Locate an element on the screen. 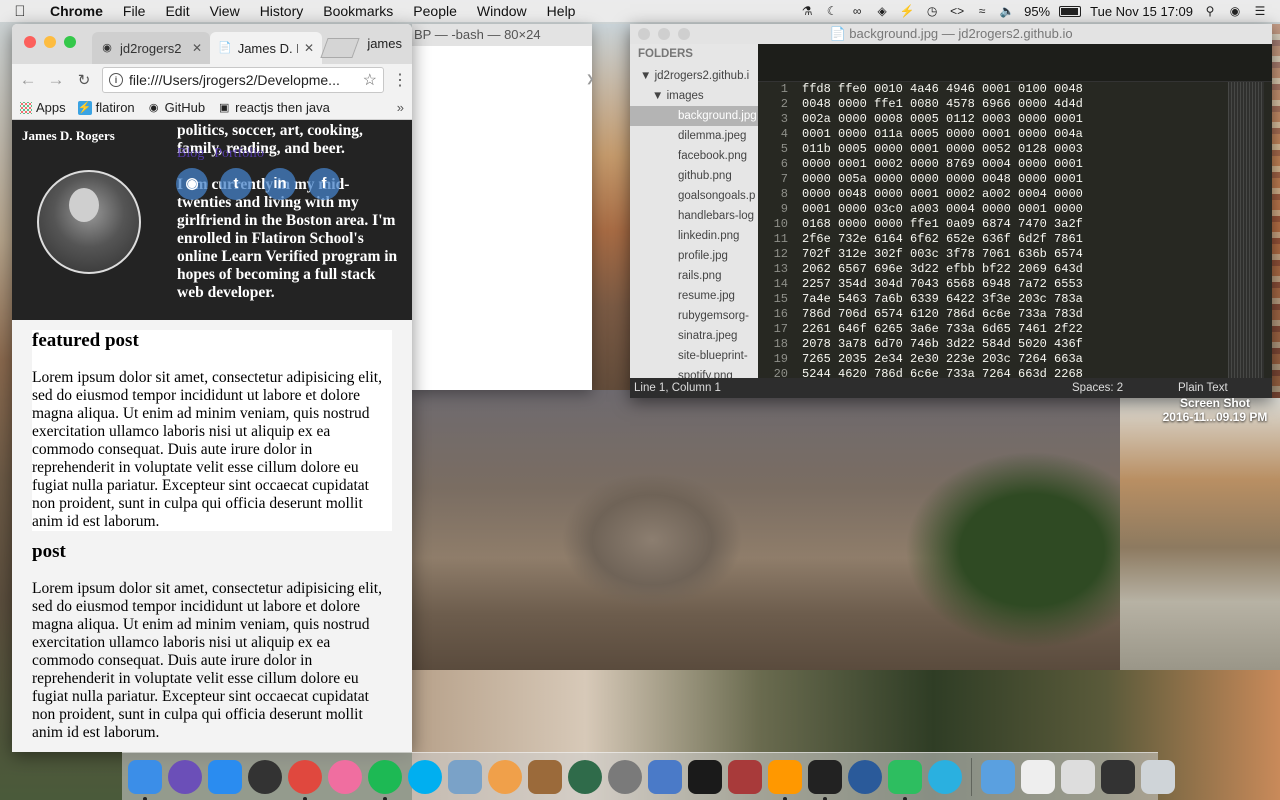 The width and height of the screenshot is (1280, 800). file-item: site-blueprint- is located at coordinates (694, 356).